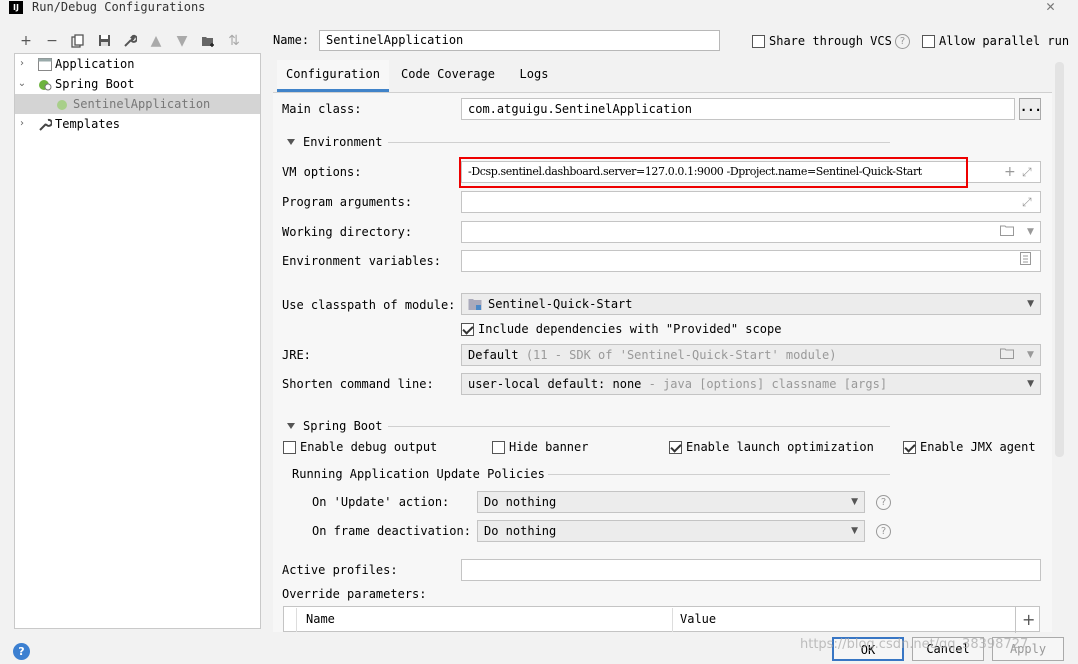  What do you see at coordinates (1050, 7) in the screenshot?
I see `close-icon: ✕` at bounding box center [1050, 7].